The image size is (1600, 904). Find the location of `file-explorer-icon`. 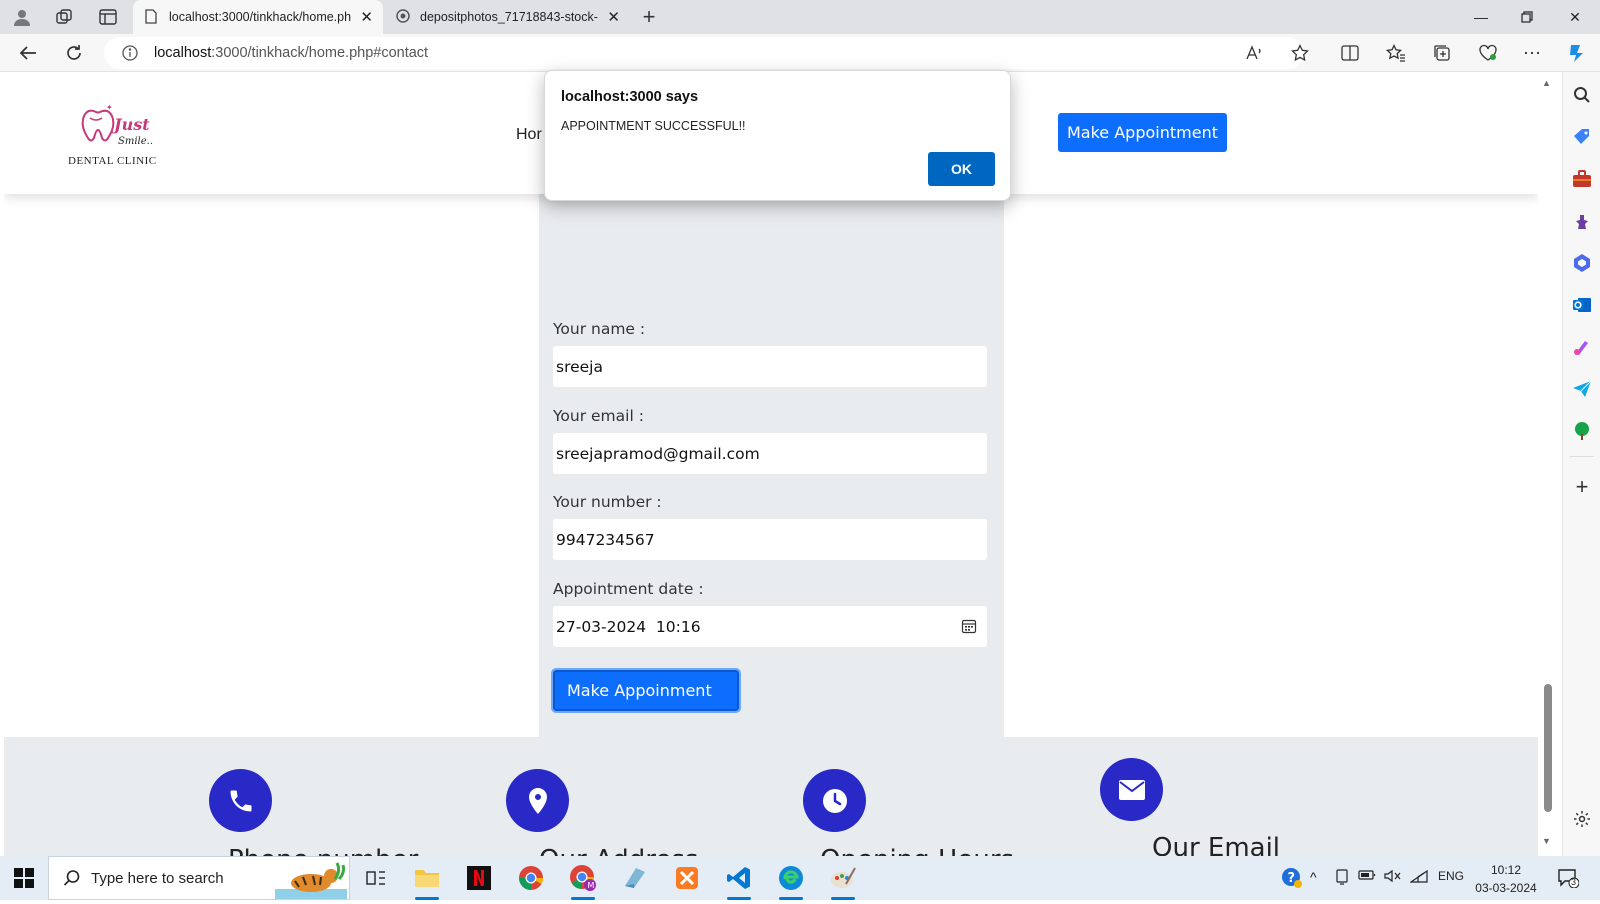

file-explorer-icon is located at coordinates (427, 881).